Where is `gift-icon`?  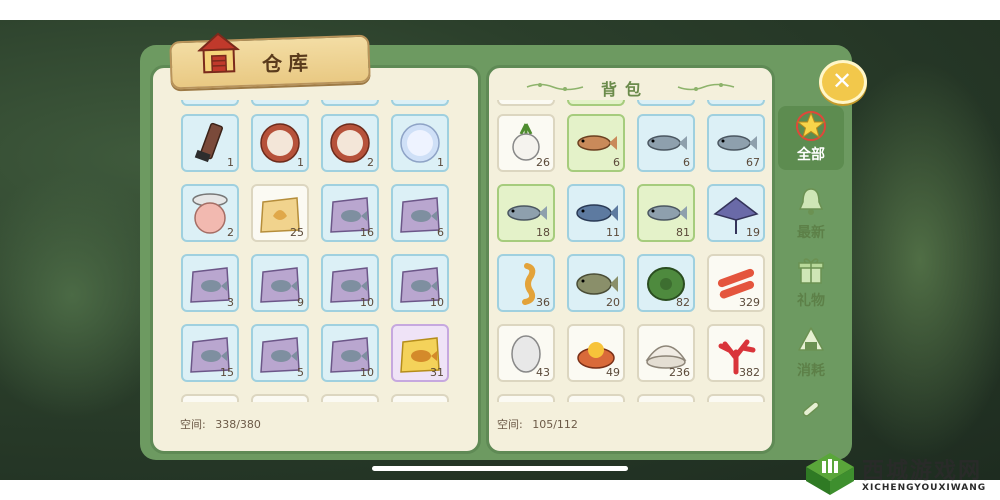
gift-icon is located at coordinates (811, 271).